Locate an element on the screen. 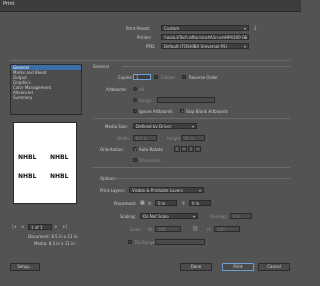  print-button: Print is located at coordinates (238, 267).